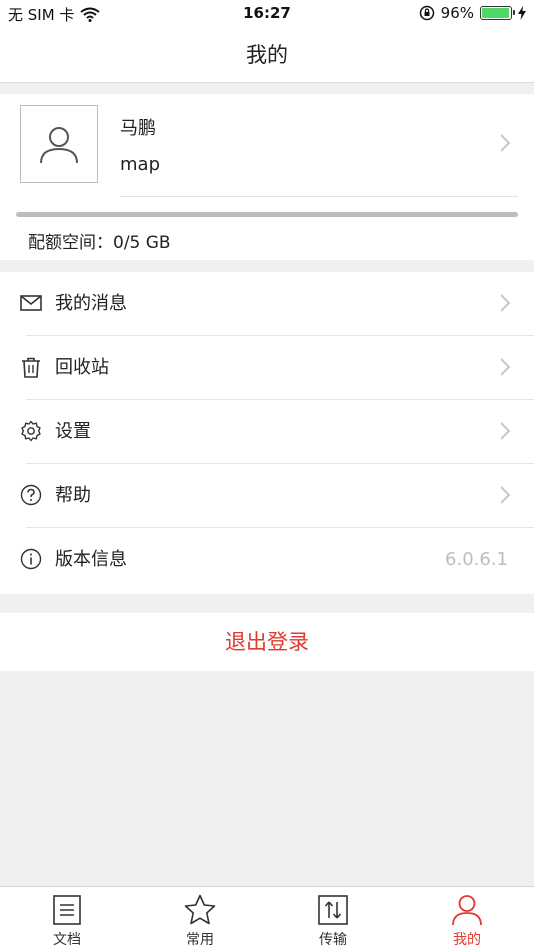  I want to click on version-value: 6.0.6.1, so click(476, 559).